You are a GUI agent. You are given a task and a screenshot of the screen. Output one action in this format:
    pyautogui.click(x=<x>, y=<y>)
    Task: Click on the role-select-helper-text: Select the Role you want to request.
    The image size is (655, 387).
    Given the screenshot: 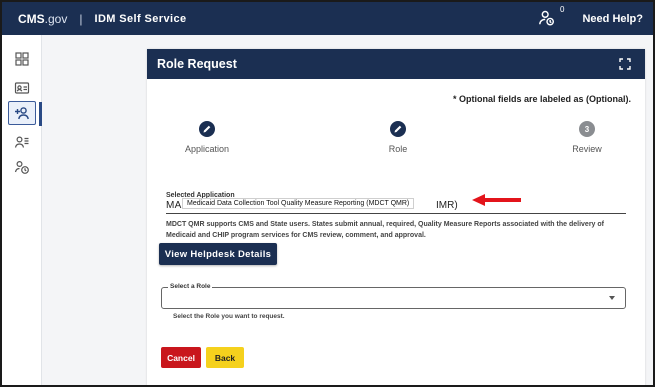 What is the action you would take?
    pyautogui.click(x=229, y=316)
    